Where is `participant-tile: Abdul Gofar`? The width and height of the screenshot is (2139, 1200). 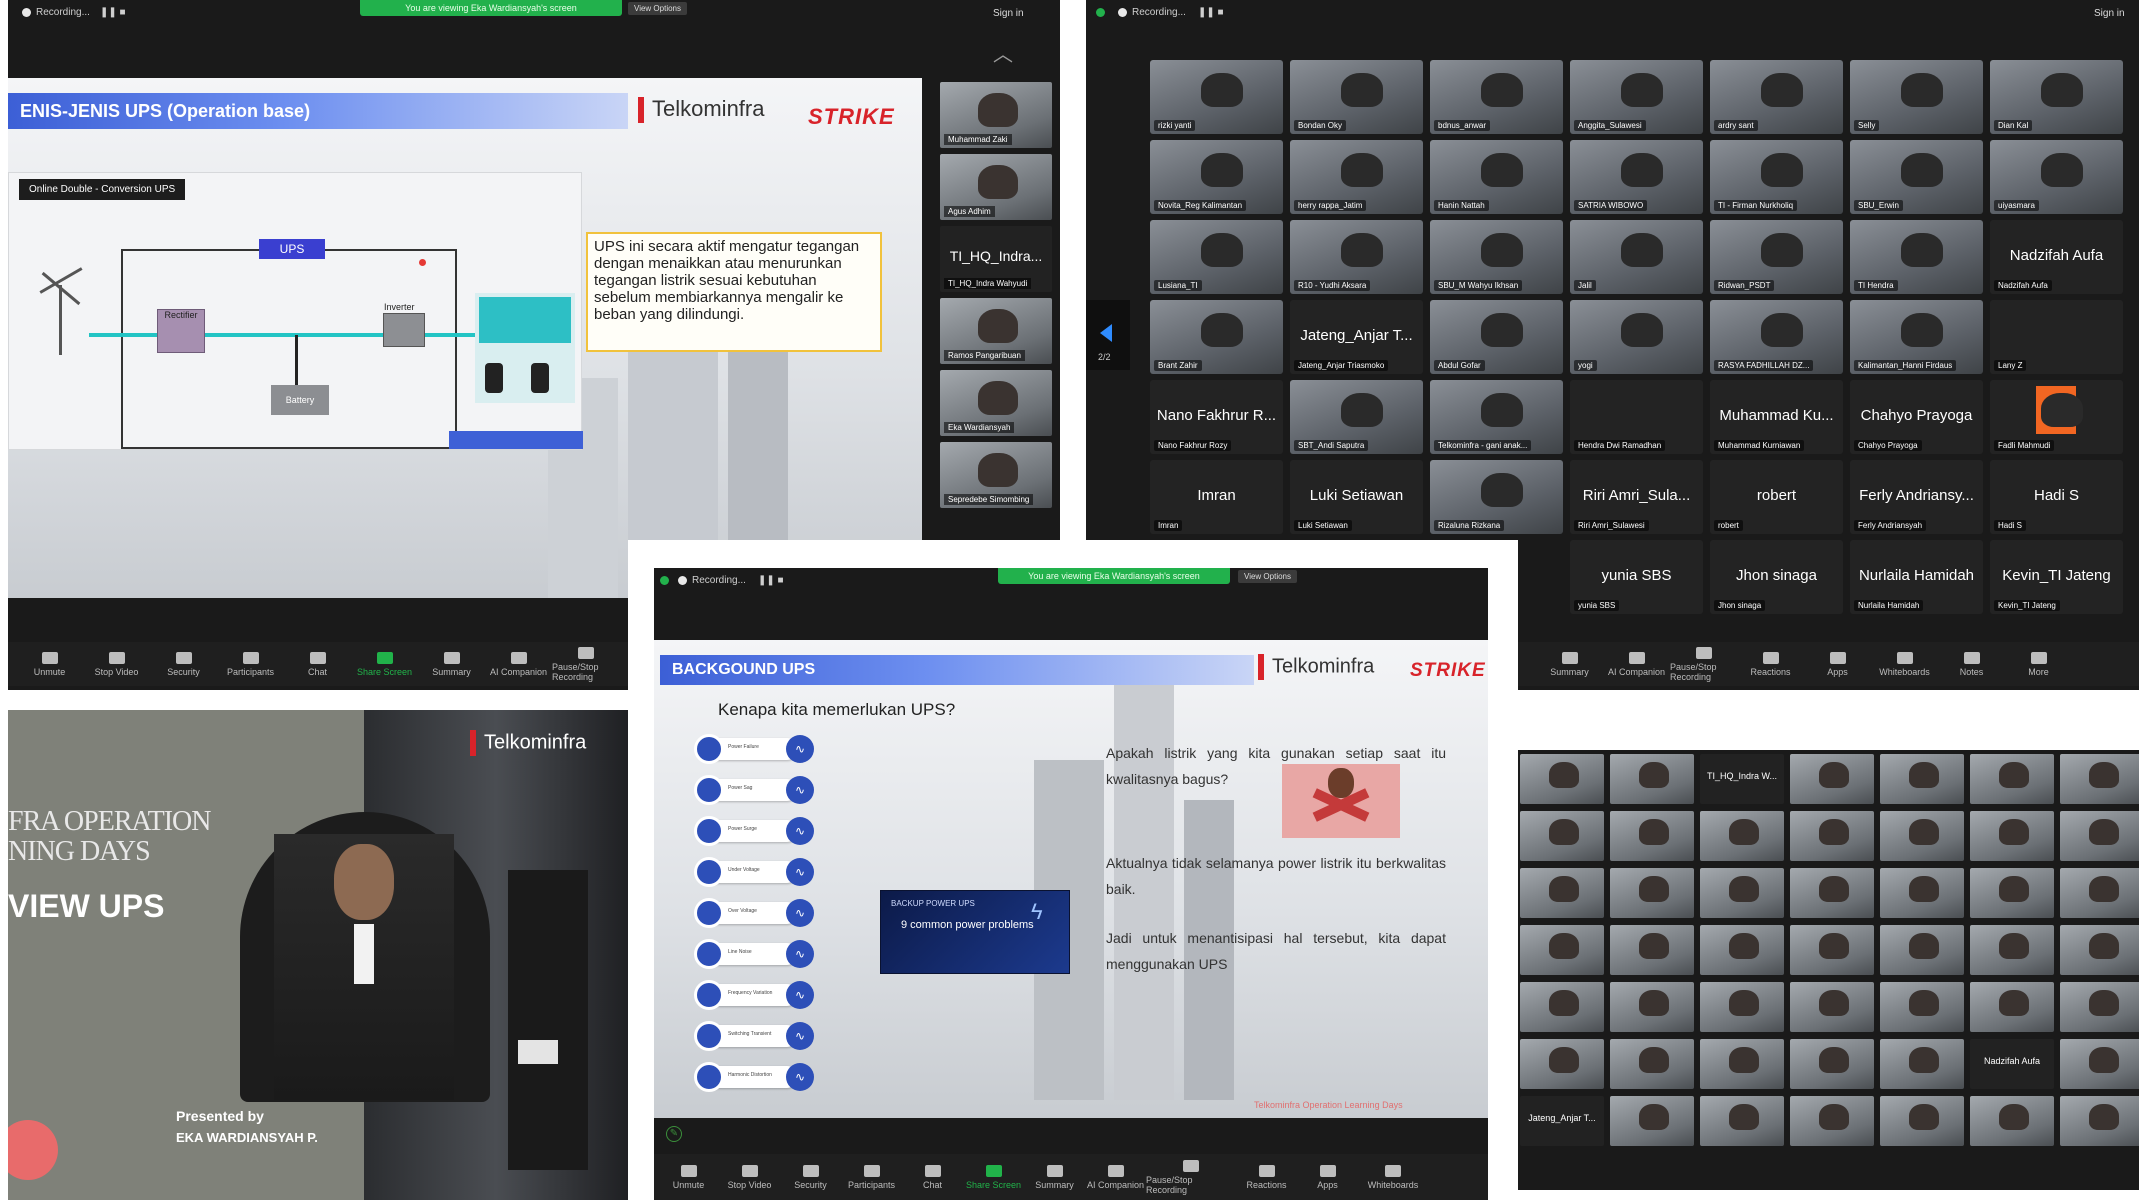
participant-tile: Abdul Gofar is located at coordinates (1496, 337).